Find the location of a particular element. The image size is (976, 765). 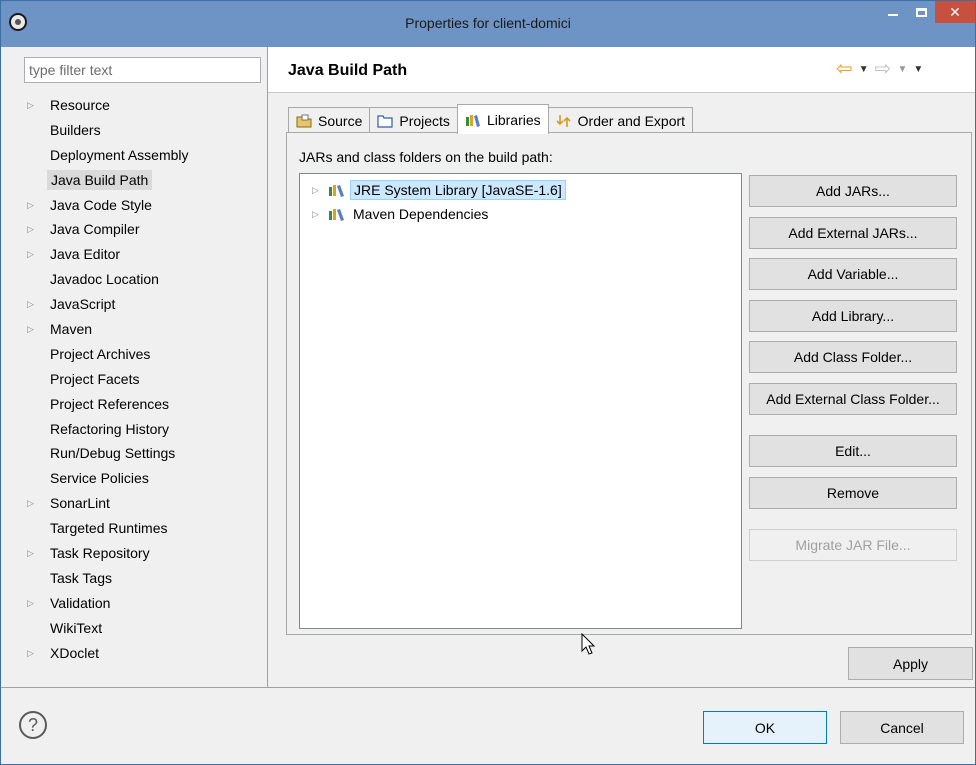

maximize-button is located at coordinates (921, 12).